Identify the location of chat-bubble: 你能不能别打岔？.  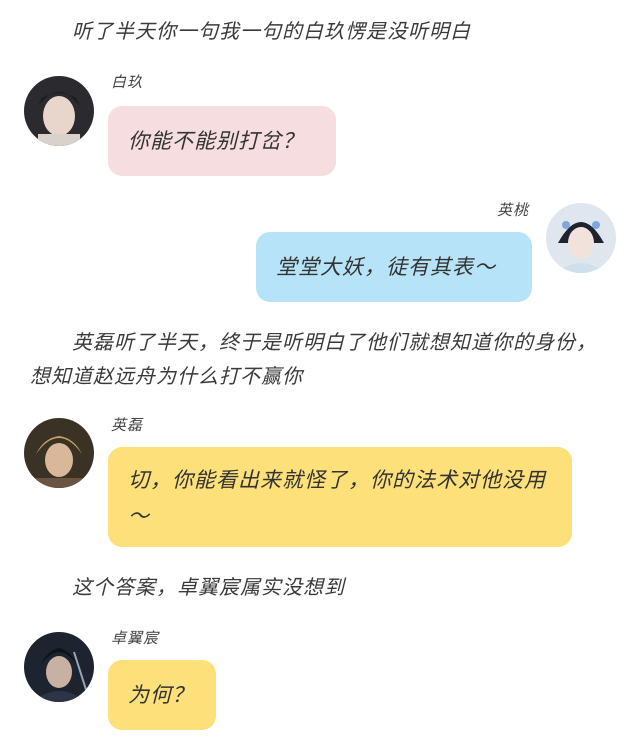
(222, 141).